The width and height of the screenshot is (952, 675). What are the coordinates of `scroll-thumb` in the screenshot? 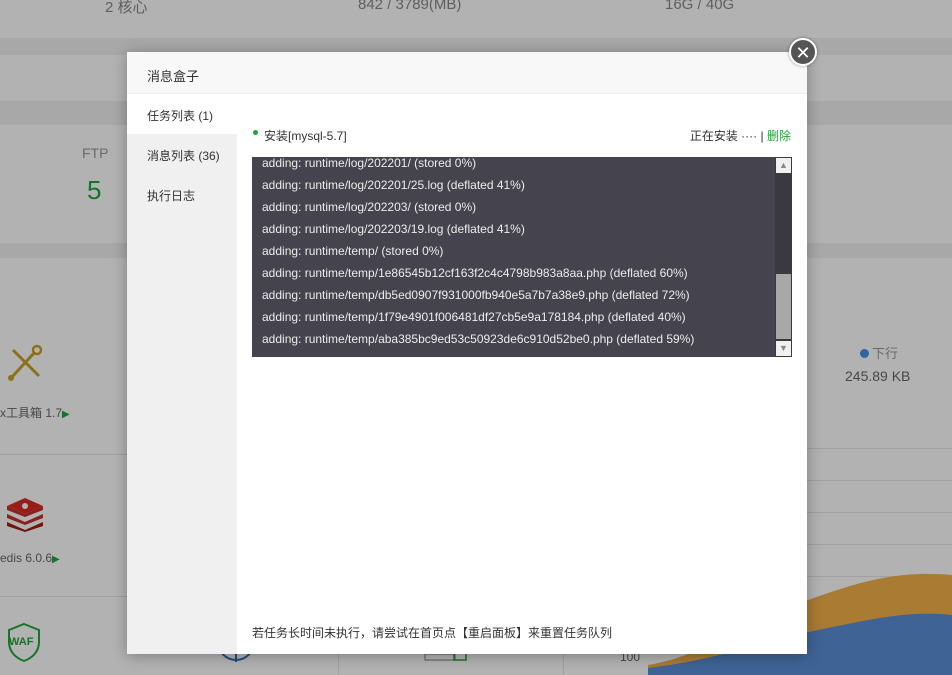 It's located at (783, 306).